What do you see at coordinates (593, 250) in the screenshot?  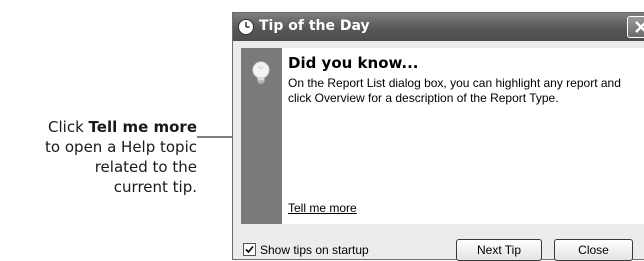 I see `close-button: Close` at bounding box center [593, 250].